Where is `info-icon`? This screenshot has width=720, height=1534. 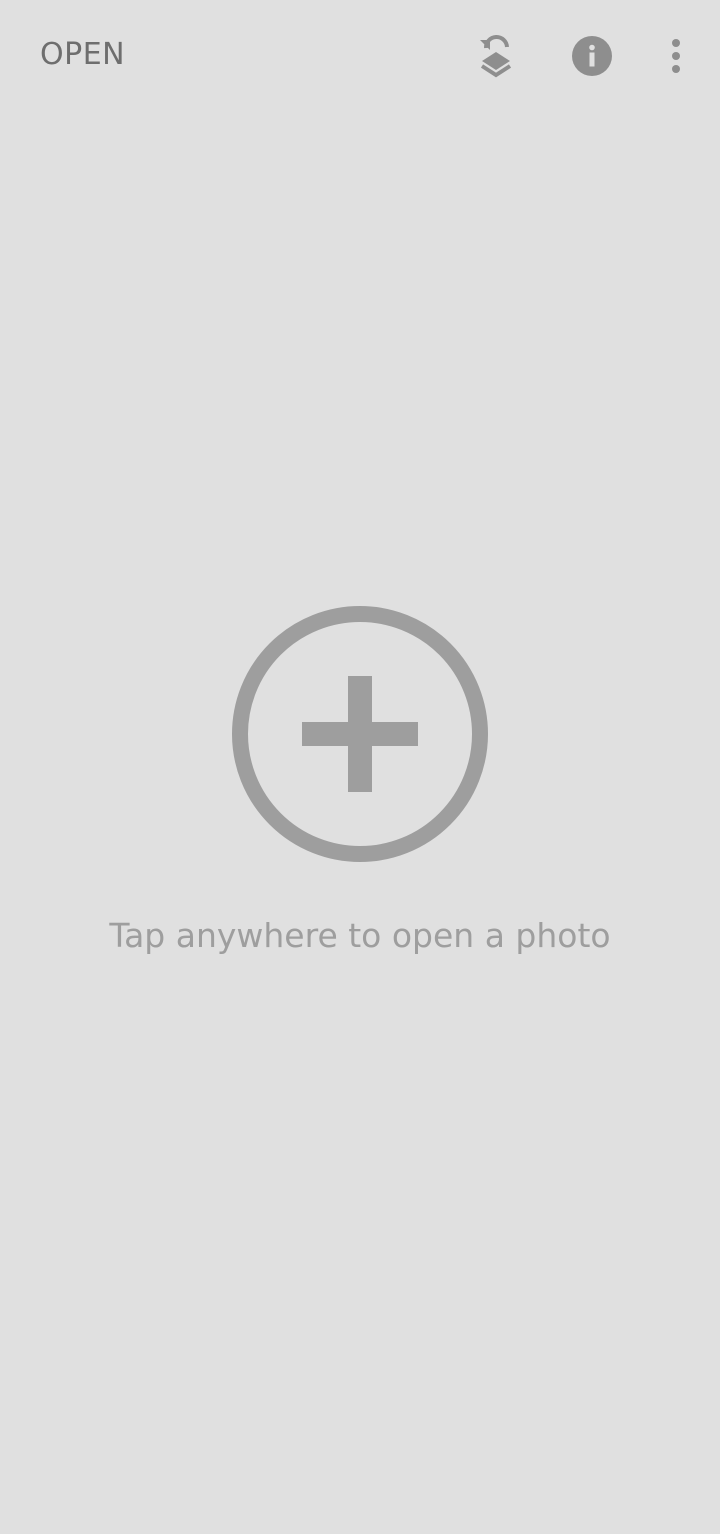 info-icon is located at coordinates (592, 56).